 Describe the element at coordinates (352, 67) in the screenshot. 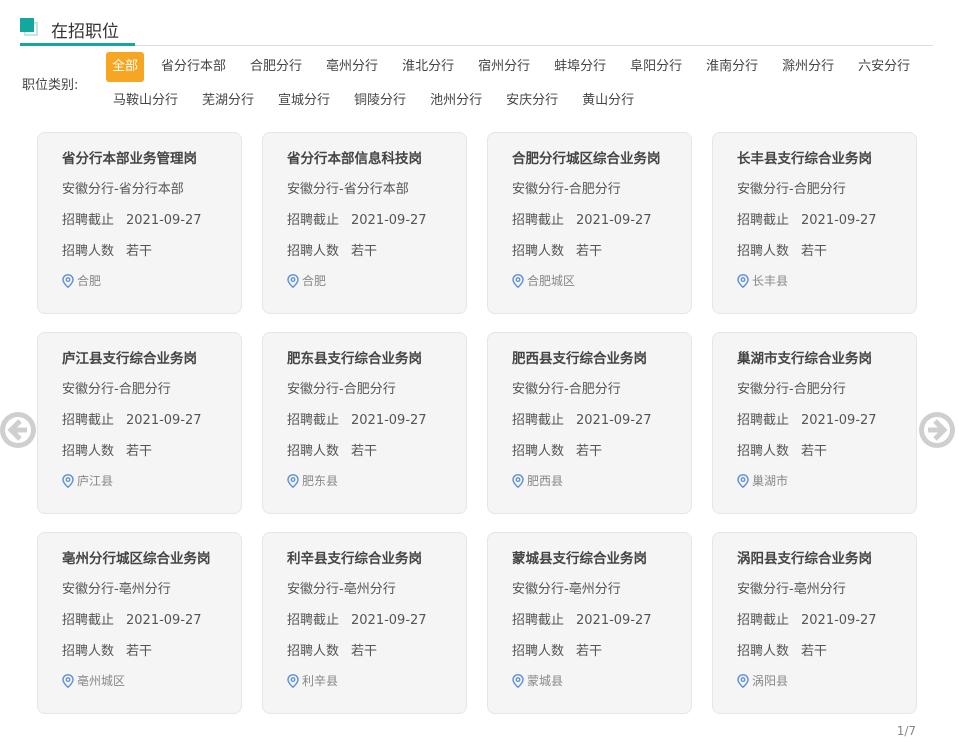

I see `filter-chip: 亳州分行` at that location.